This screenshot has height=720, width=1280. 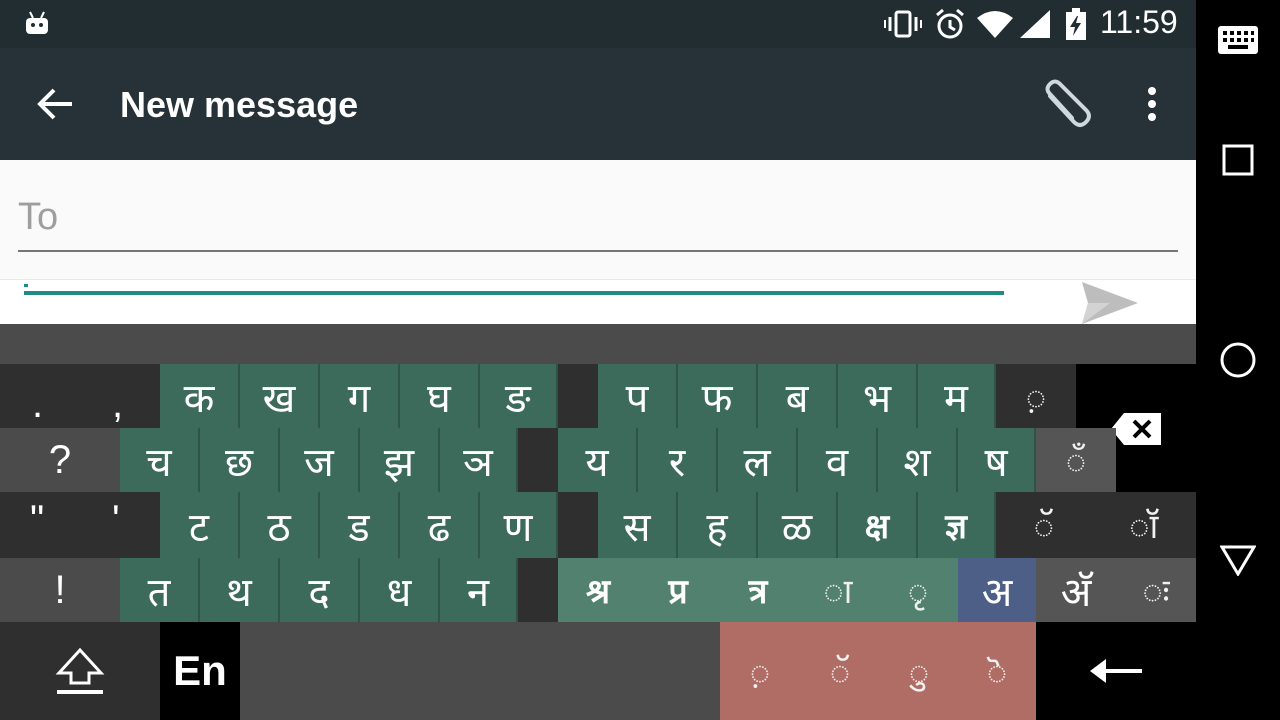 I want to click on key-visarga: ◌ः, so click(x=1156, y=590).